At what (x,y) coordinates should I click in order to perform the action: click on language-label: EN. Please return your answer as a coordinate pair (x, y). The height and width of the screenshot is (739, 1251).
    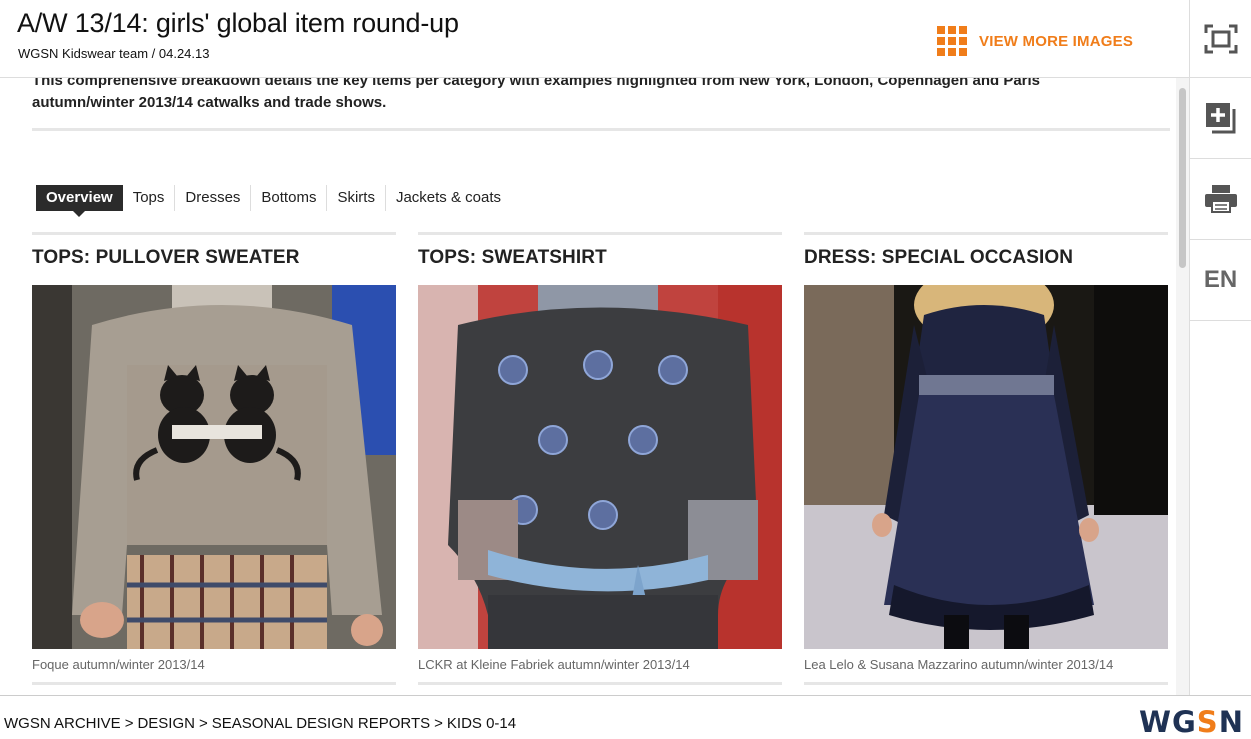
    Looking at the image, I should click on (1220, 279).